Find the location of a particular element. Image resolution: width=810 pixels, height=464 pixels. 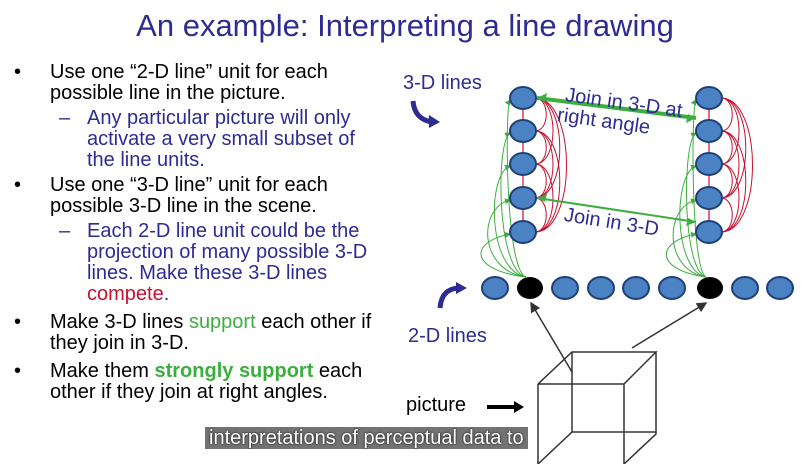

compete-word: compete is located at coordinates (125, 294).